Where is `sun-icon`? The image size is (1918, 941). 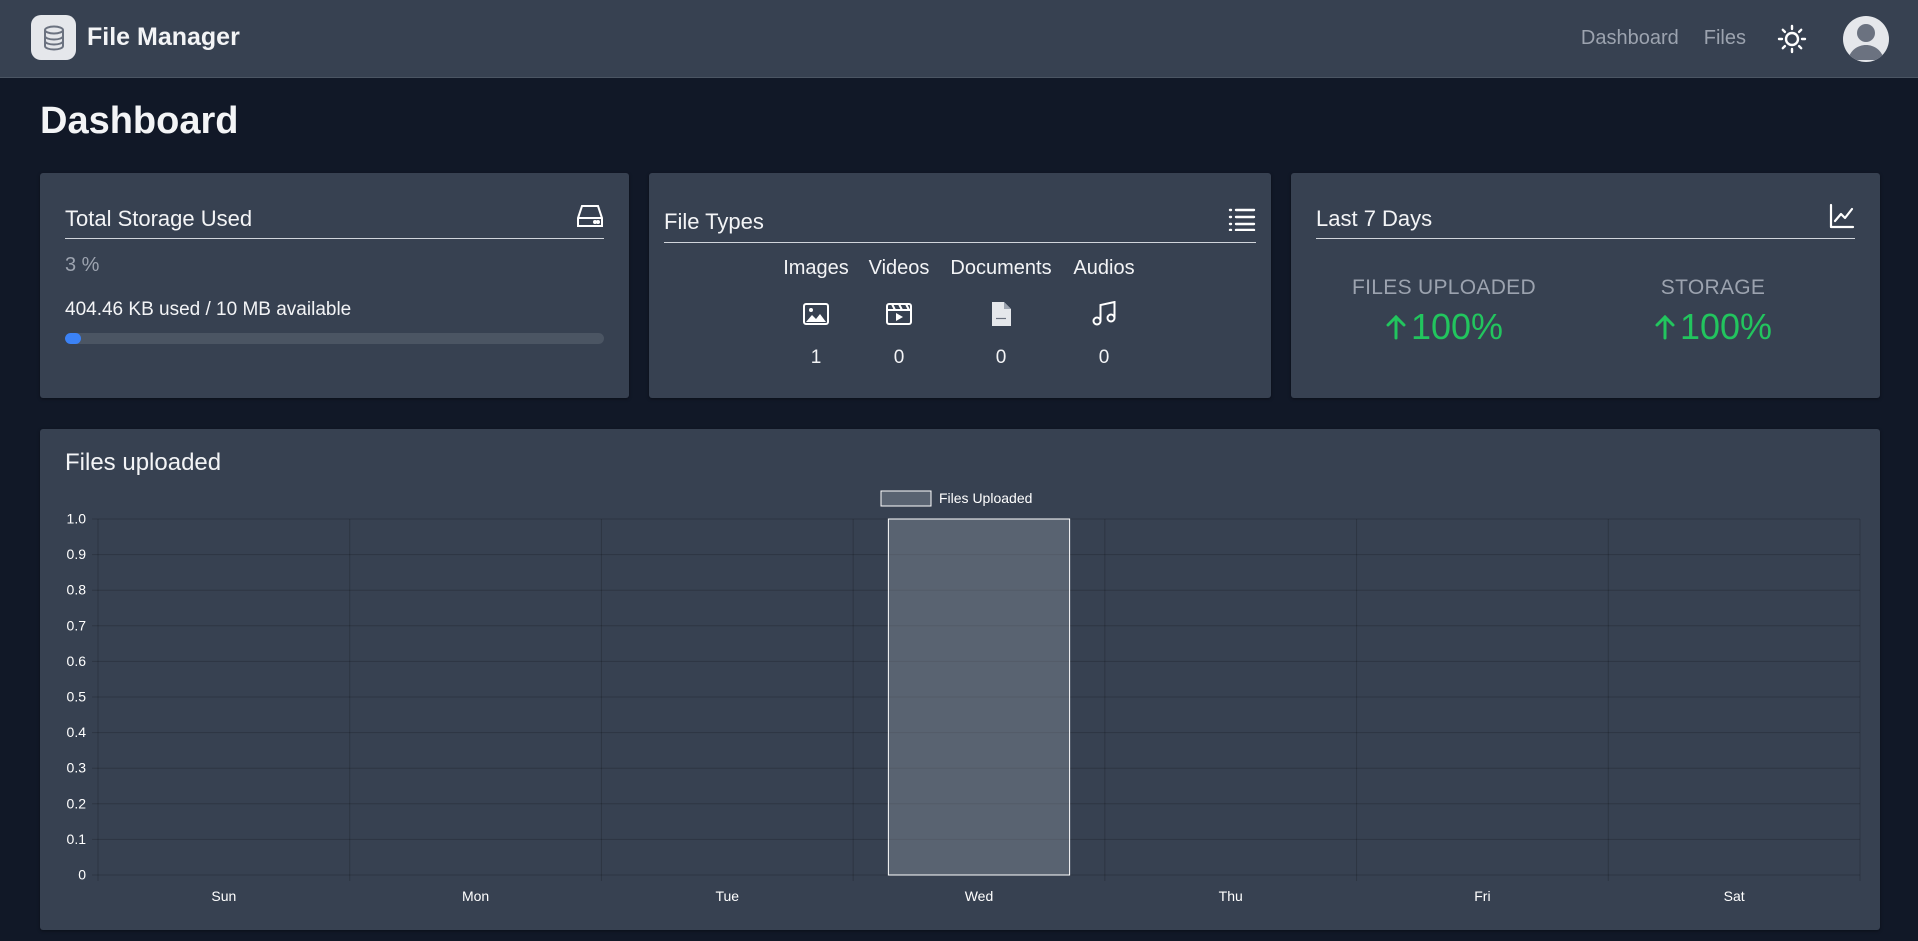 sun-icon is located at coordinates (1792, 39).